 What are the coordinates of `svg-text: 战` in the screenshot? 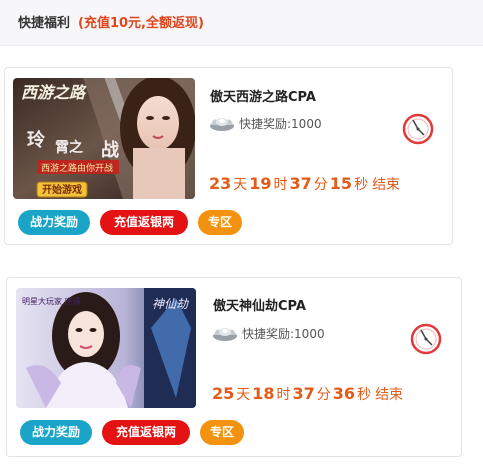 It's located at (110, 150).